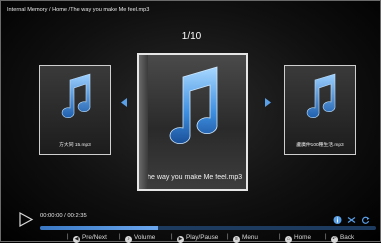 Image resolution: width=381 pixels, height=243 pixels. I want to click on hint-label: Back, so click(347, 237).